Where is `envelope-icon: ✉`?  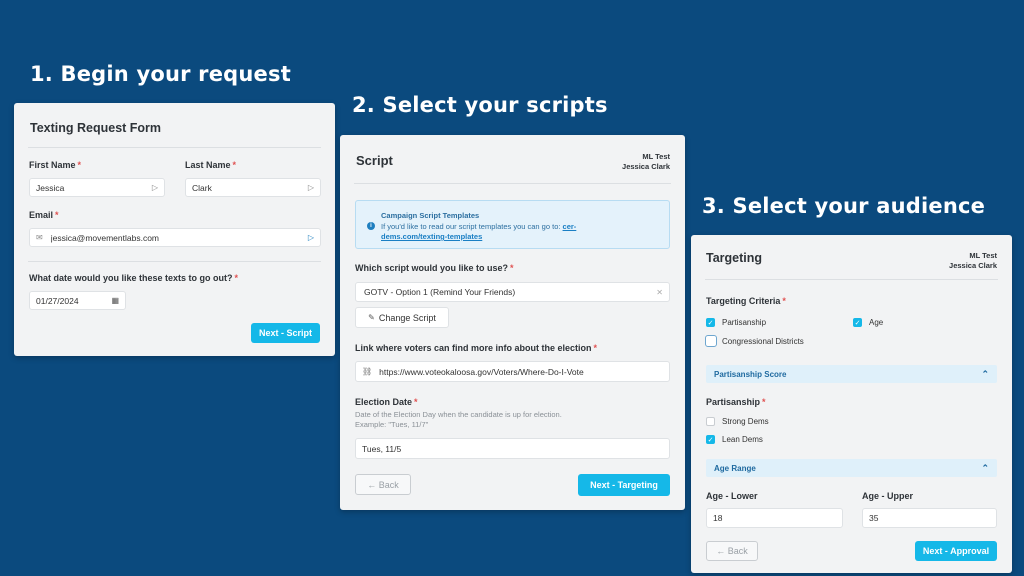
envelope-icon: ✉ is located at coordinates (39, 237).